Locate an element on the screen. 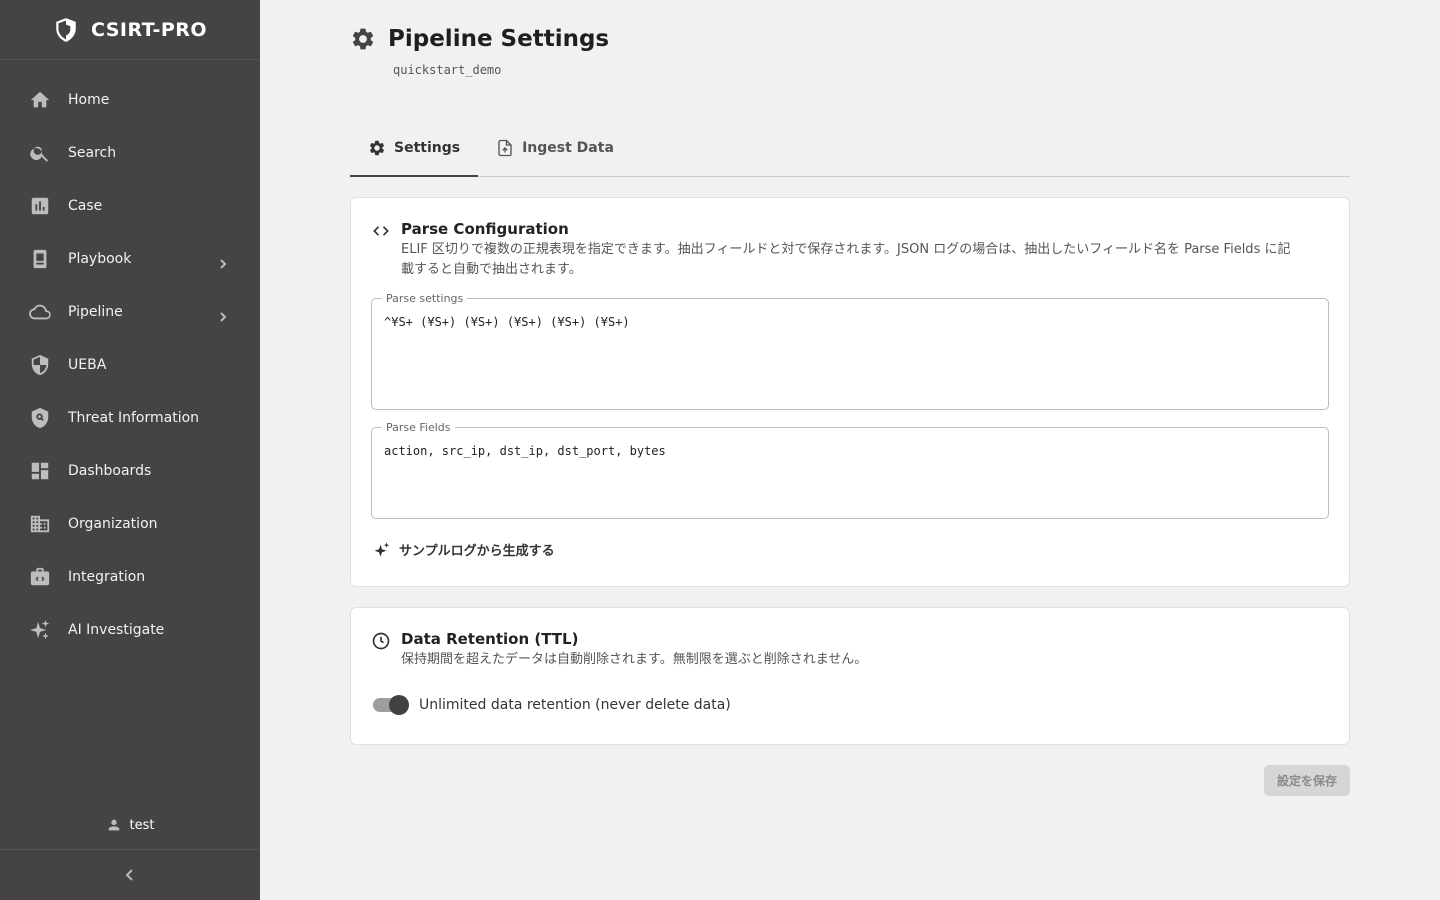 Image resolution: width=1440 pixels, height=900 pixels. sidebar-item-organization: Organization is located at coordinates (130, 523).